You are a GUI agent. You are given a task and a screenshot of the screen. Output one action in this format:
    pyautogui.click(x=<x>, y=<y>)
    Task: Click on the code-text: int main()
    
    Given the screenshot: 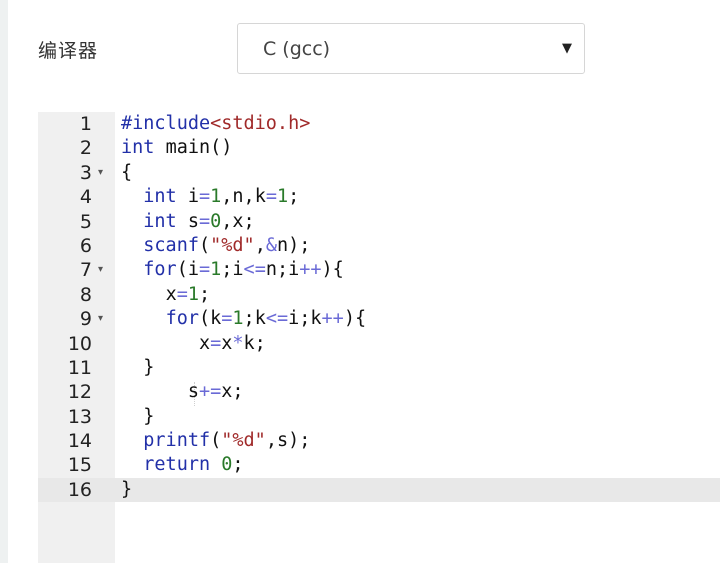 What is the action you would take?
    pyautogui.click(x=177, y=148)
    